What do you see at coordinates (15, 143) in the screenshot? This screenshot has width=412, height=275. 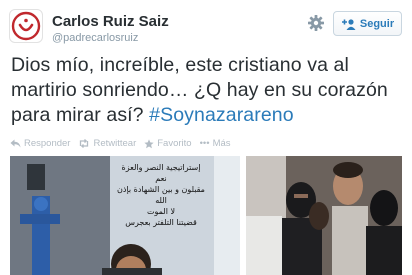 I see `reply-icon` at bounding box center [15, 143].